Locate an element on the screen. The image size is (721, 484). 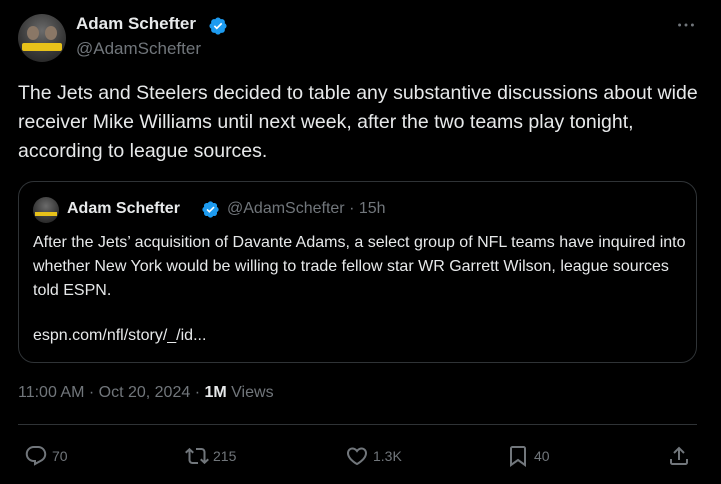
share-button is located at coordinates (681, 456).